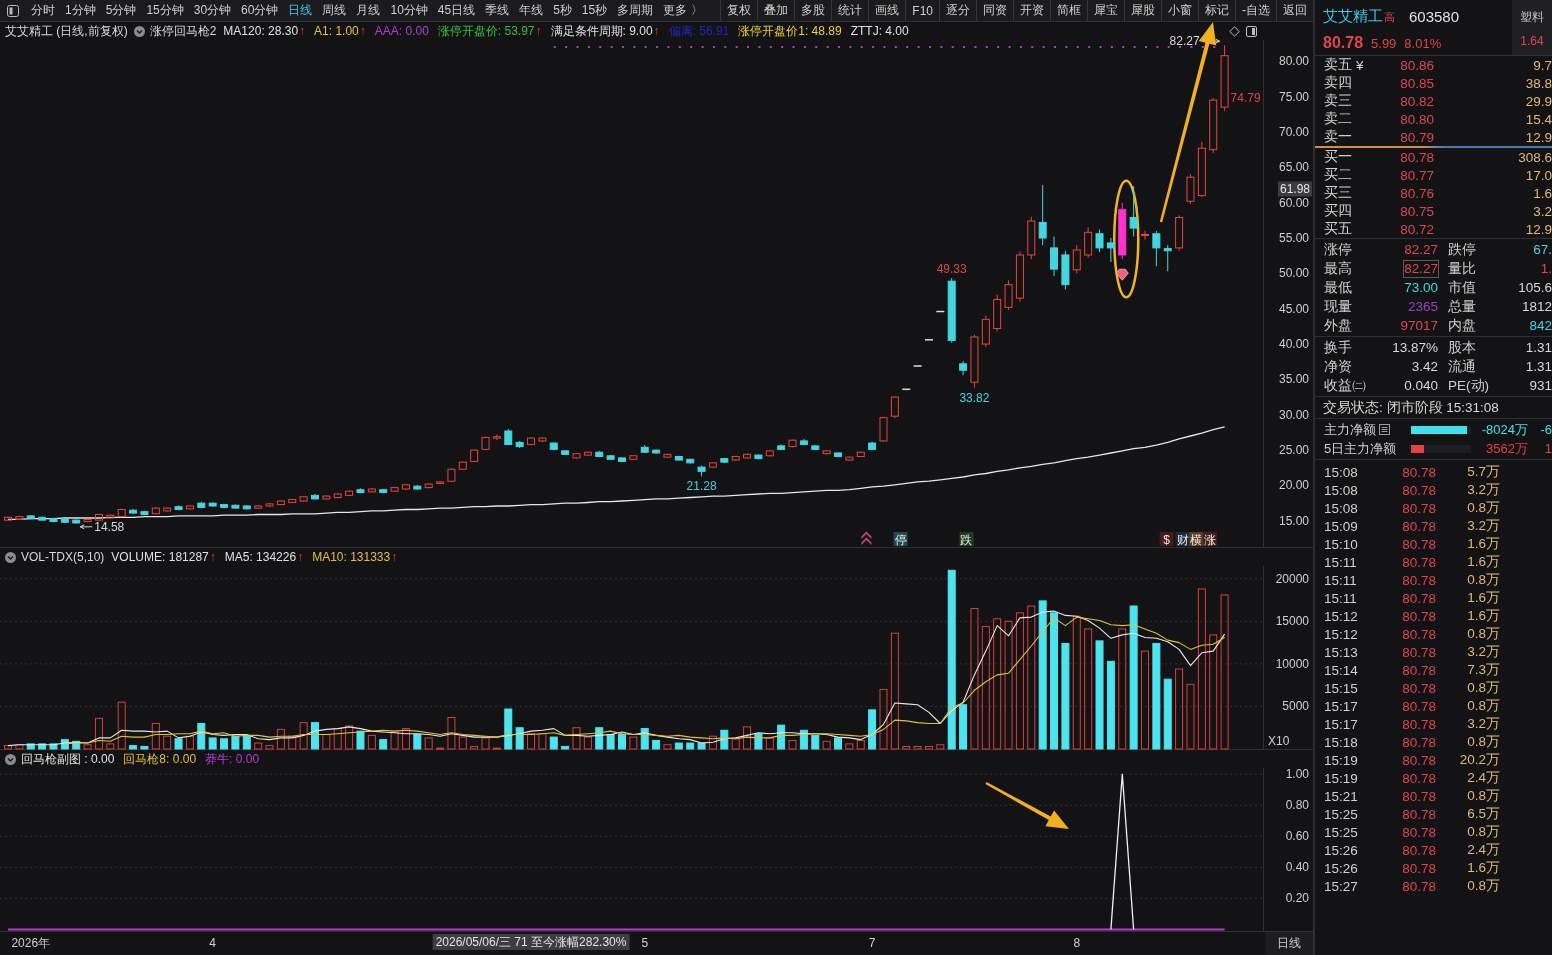 This screenshot has height=955, width=1552. I want to click on axis-label: 80.00, so click(1293, 61).